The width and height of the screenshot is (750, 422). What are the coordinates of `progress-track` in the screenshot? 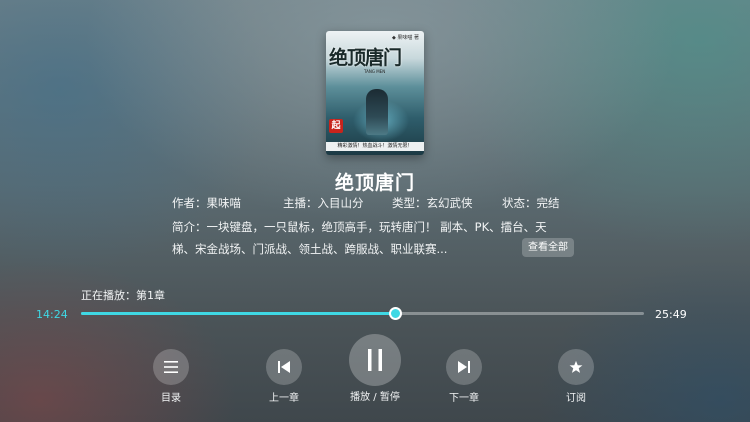 It's located at (362, 313).